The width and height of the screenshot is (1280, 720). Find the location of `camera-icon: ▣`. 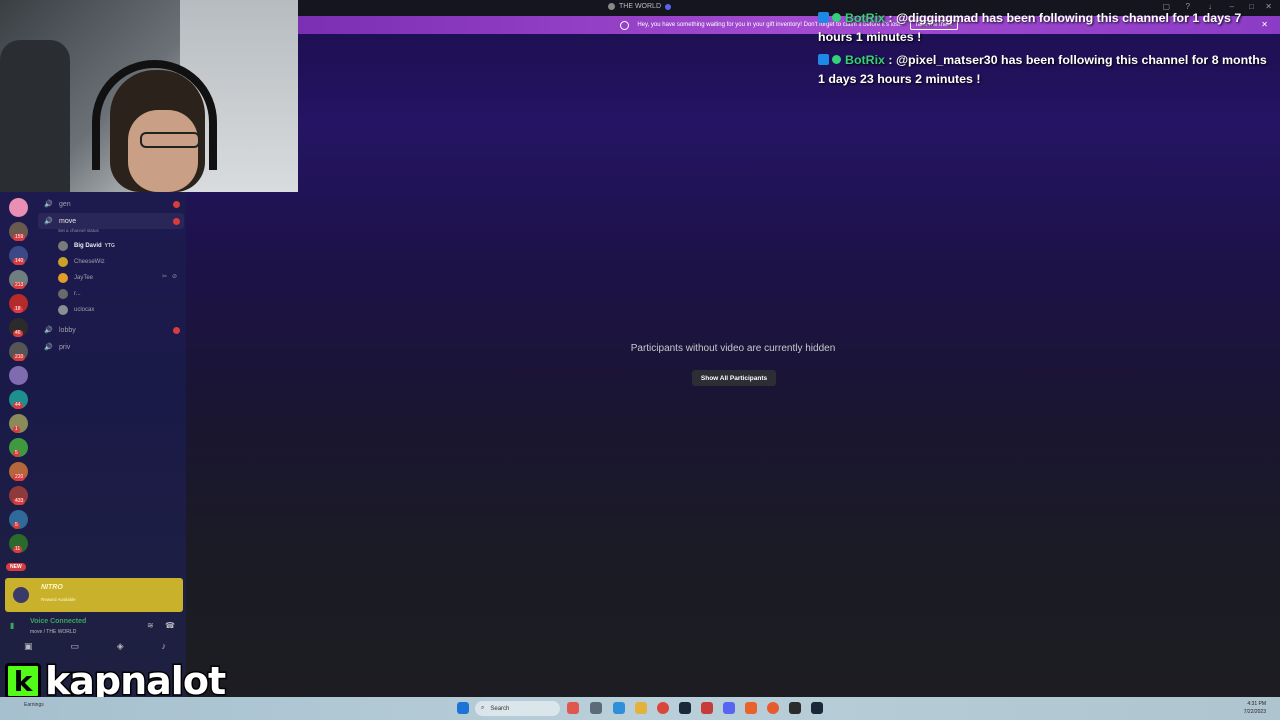

camera-icon: ▣ is located at coordinates (28, 648).